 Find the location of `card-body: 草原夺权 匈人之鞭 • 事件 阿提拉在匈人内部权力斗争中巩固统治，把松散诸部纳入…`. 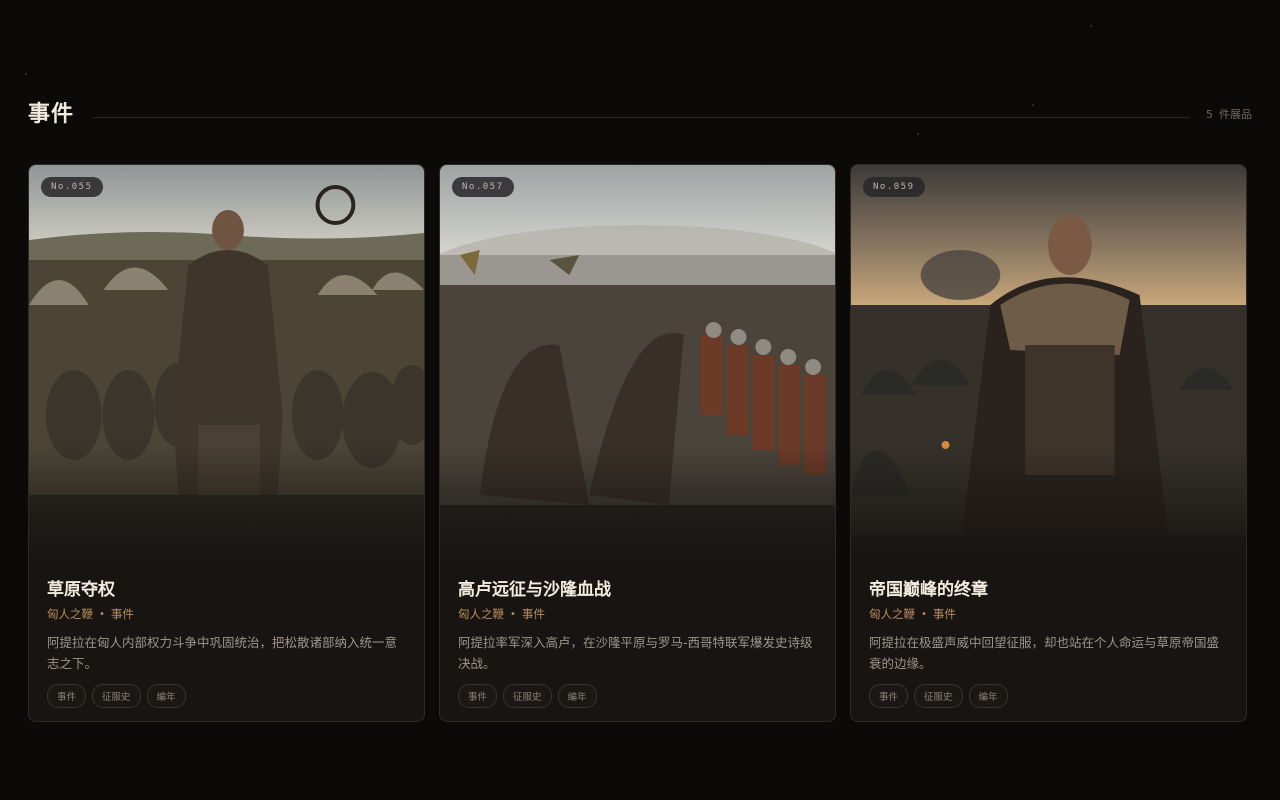

card-body: 草原夺权 匈人之鞭 • 事件 阿提拉在匈人内部权力斗争中巩固统治，把松散诸部纳入… is located at coordinates (226, 641).